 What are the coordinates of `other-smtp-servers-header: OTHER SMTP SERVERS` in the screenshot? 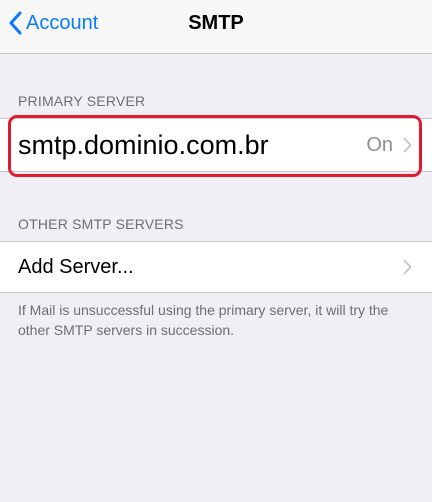 It's located at (101, 224).